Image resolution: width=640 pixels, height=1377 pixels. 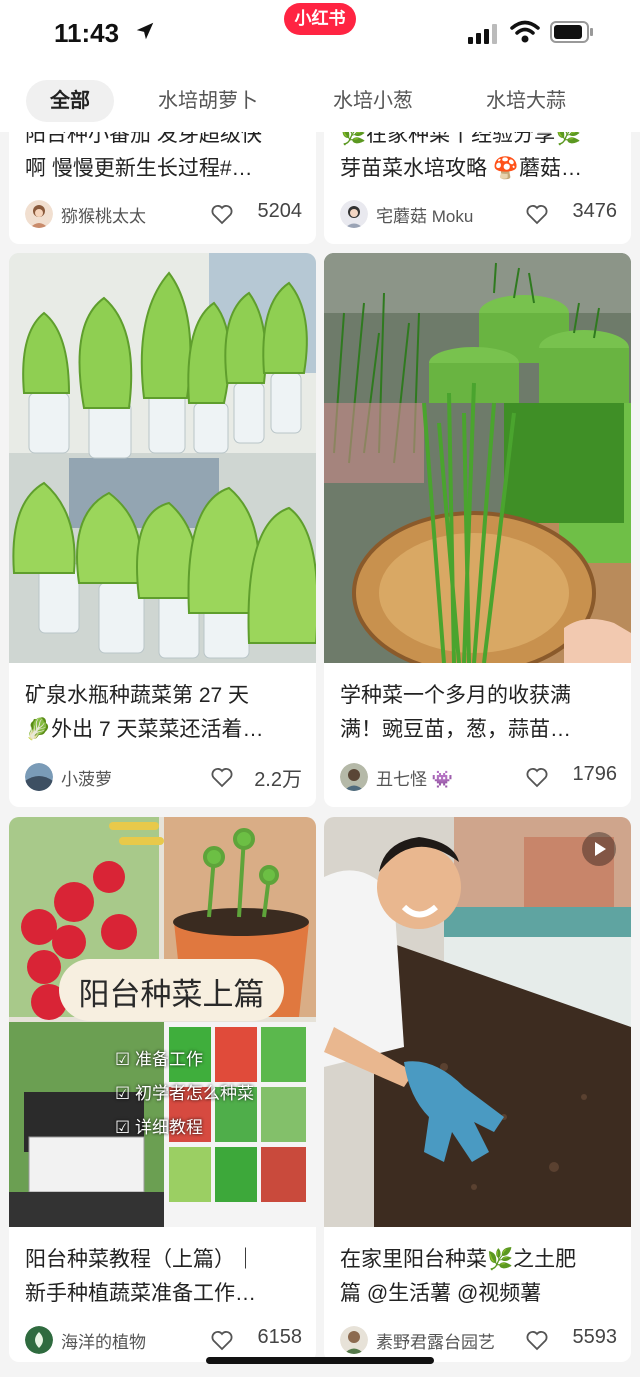 I want to click on video-play-icon, so click(x=599, y=849).